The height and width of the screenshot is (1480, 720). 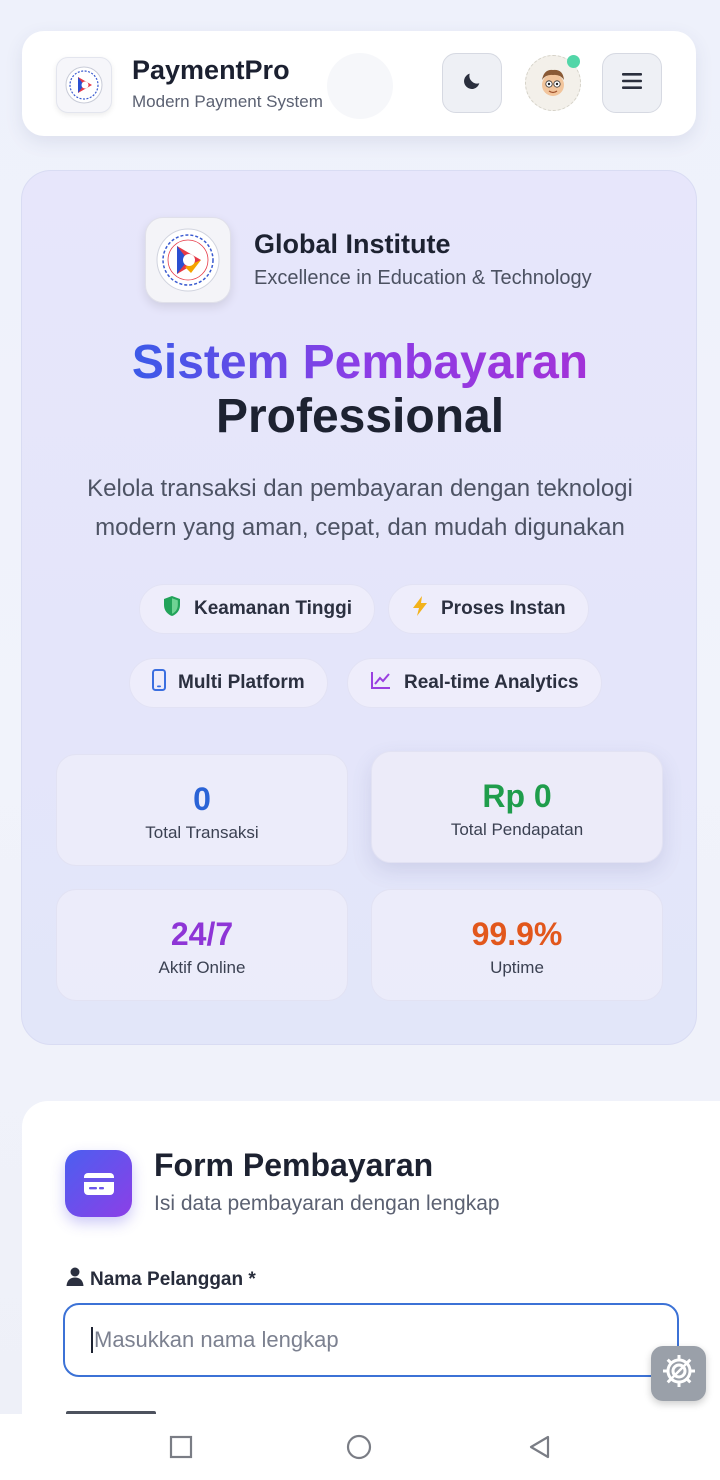 I want to click on stat-card-online: 24/7 Aktif Online, so click(x=202, y=945).